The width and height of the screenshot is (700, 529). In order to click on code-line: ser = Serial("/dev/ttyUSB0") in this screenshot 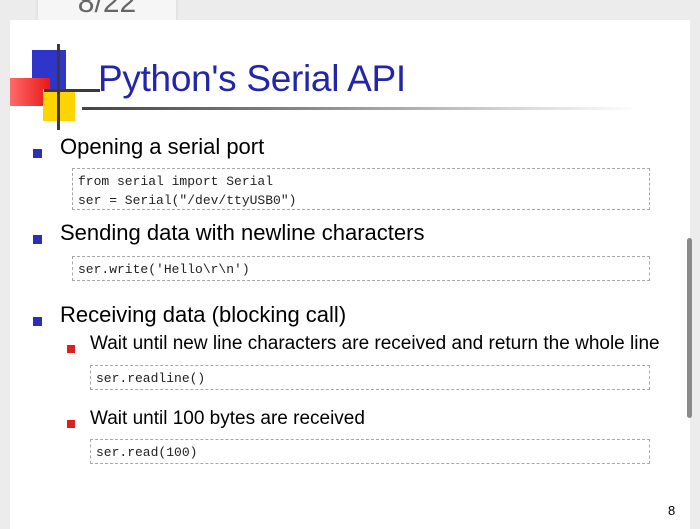, I will do `click(187, 200)`.